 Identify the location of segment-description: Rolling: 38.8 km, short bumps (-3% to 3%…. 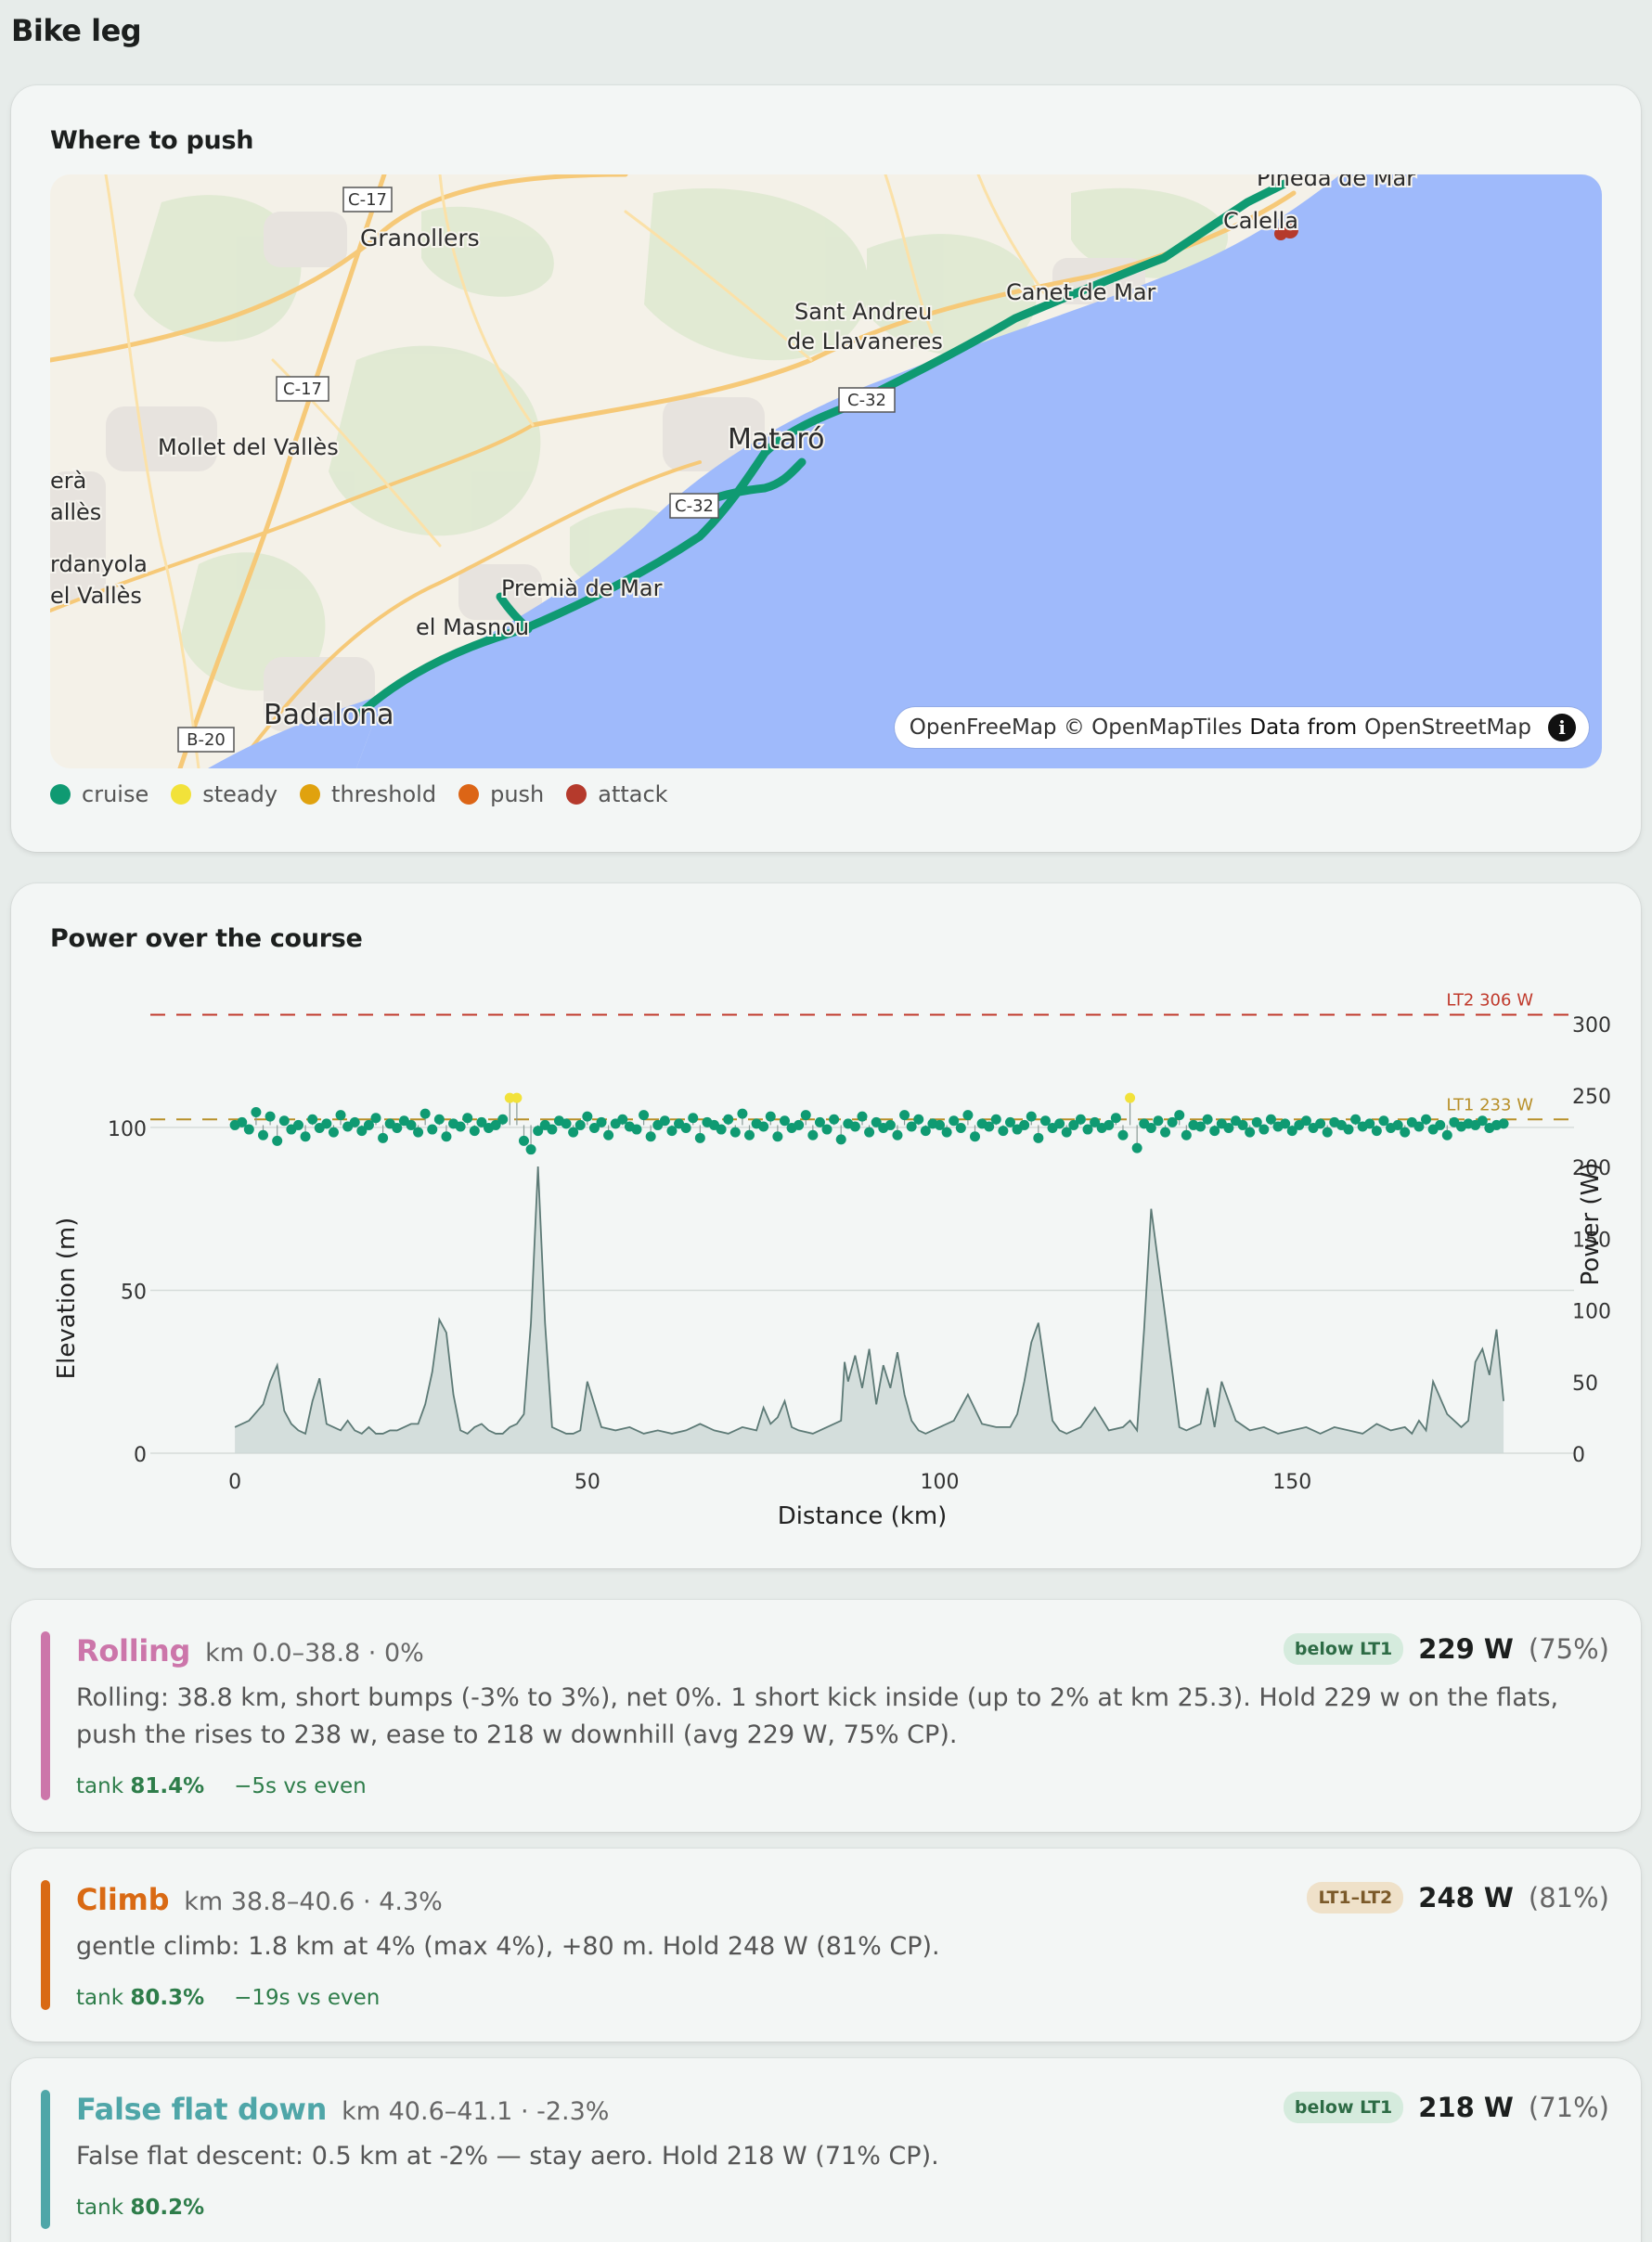
(817, 1716).